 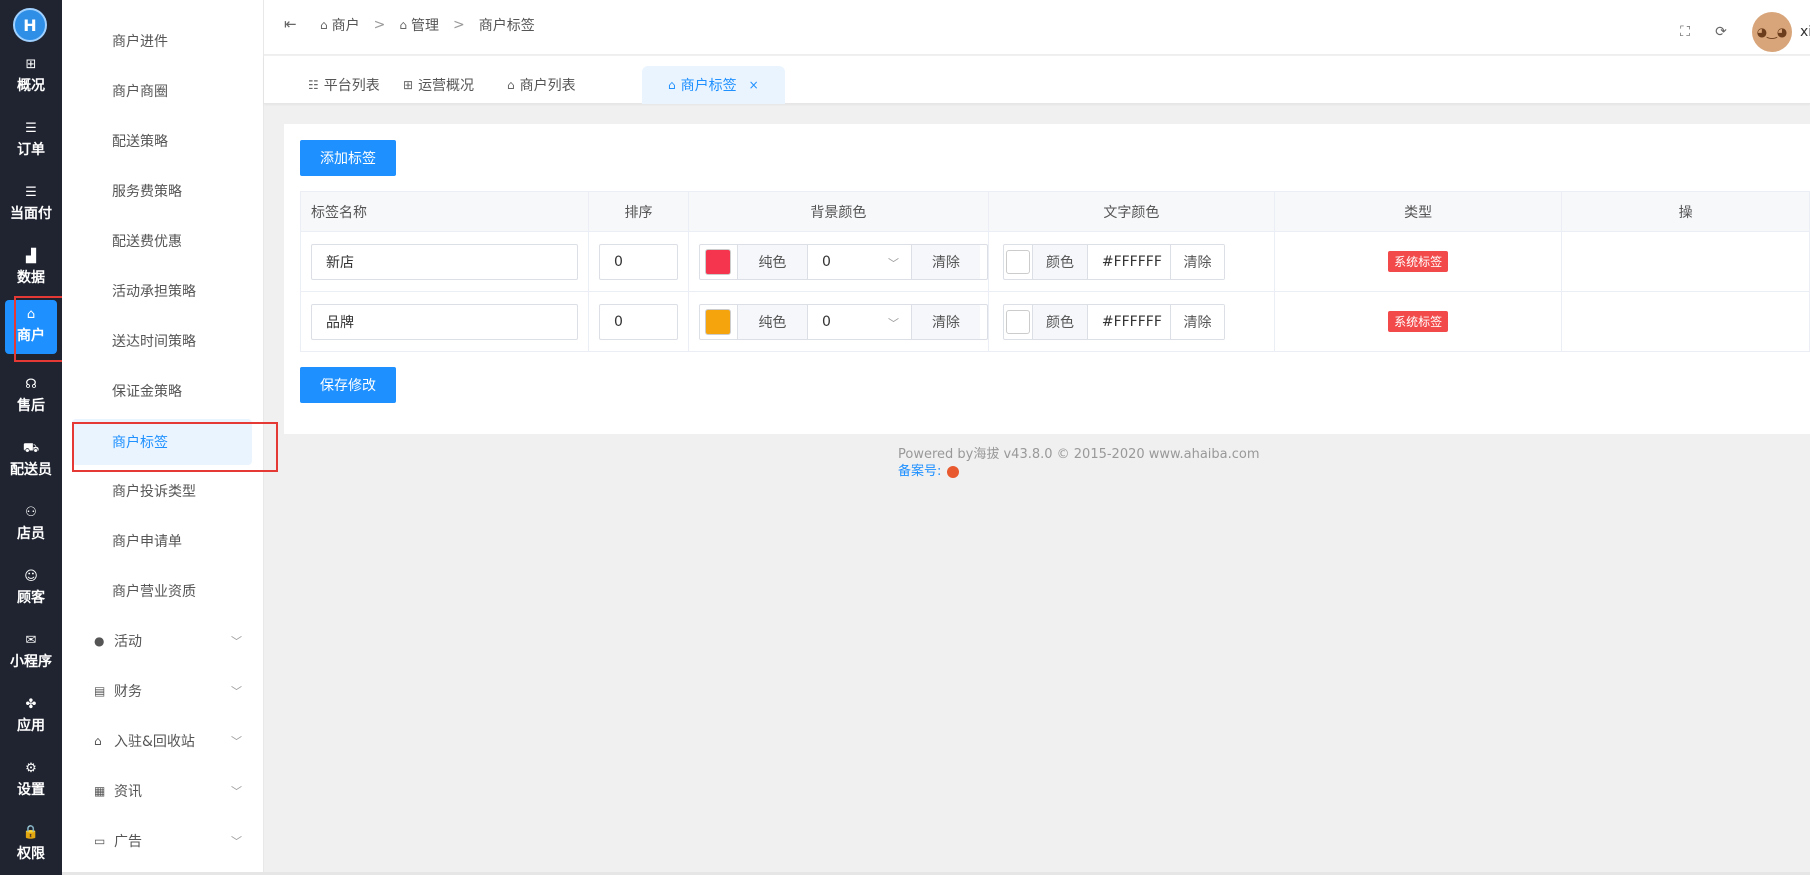 I want to click on status-badge: 系统标签, so click(x=1418, y=321).